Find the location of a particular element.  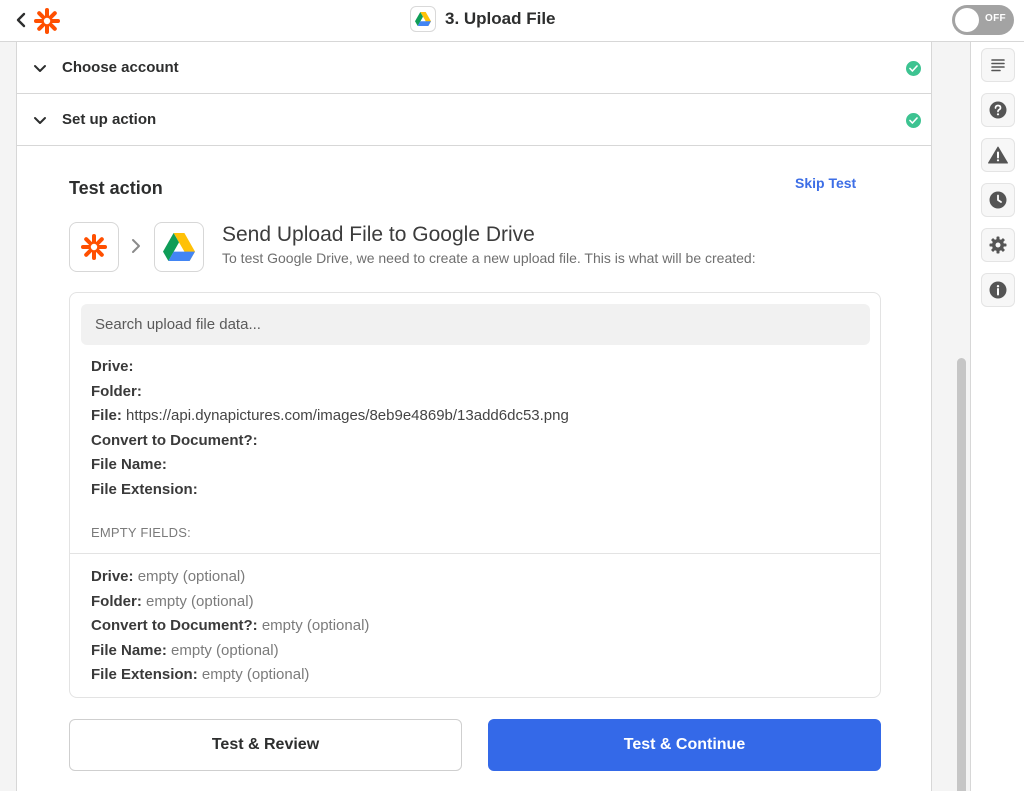

outline-icon is located at coordinates (998, 65).